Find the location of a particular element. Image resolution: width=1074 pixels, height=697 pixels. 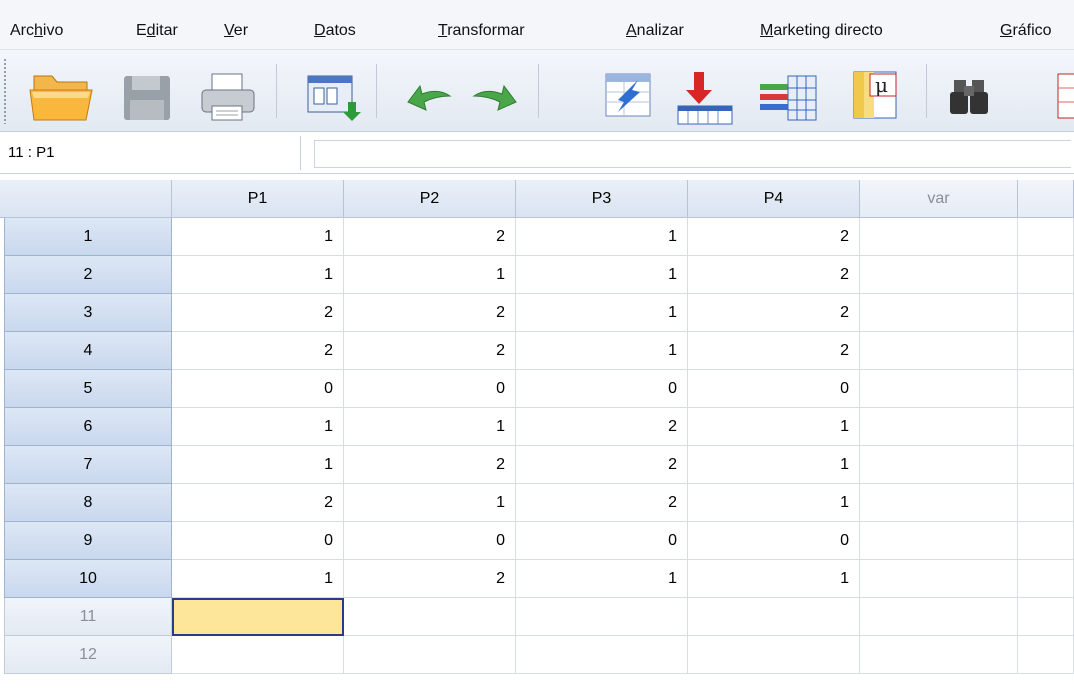

column-header-p2: P2 is located at coordinates (430, 199).